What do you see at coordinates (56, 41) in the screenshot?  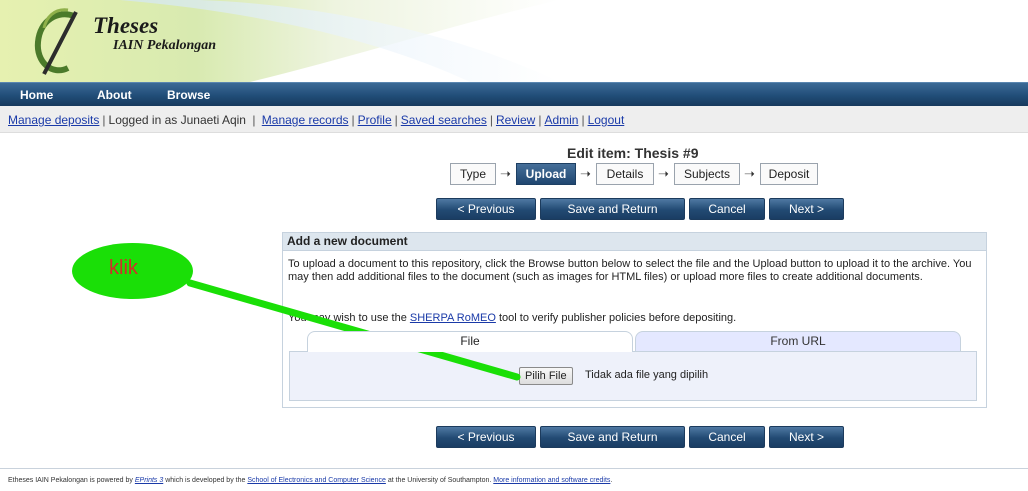 I see `logo-icon` at bounding box center [56, 41].